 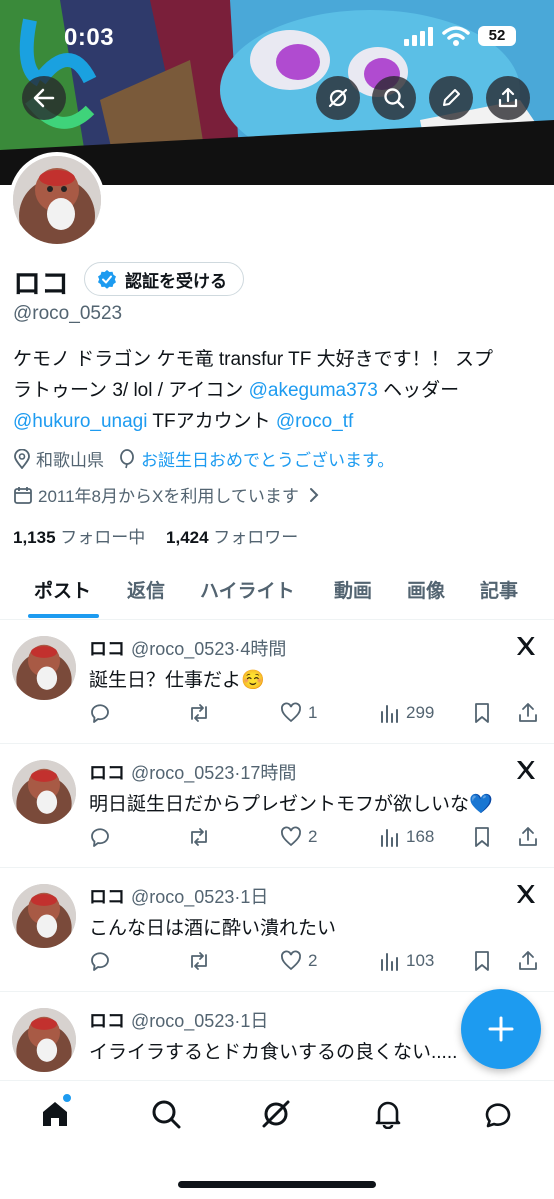 I want to click on profile-birthday: お誕生日おめでとうございます。, so click(x=267, y=458).